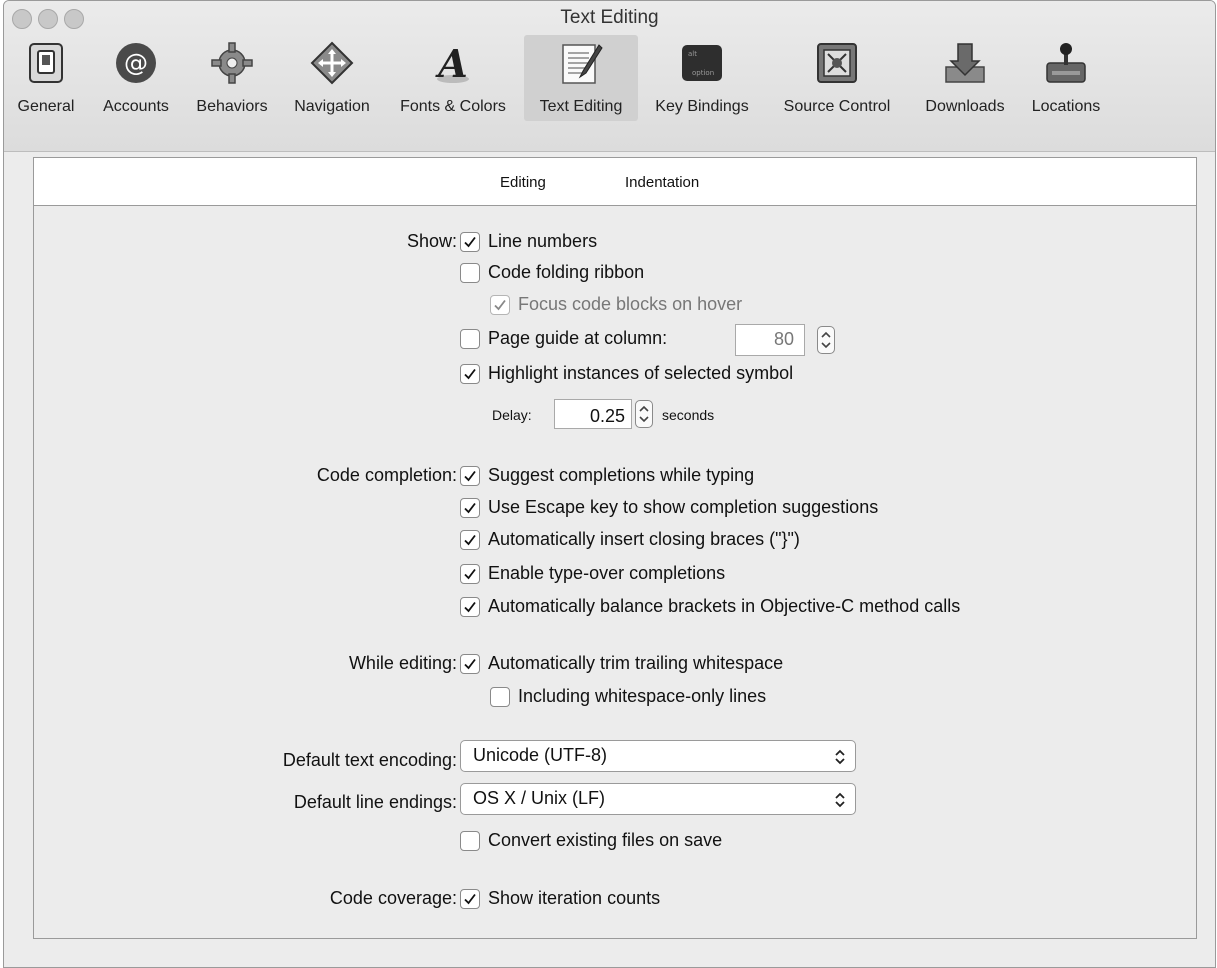  What do you see at coordinates (607, 573) in the screenshot?
I see `checkbox-label: Enable type-over completions` at bounding box center [607, 573].